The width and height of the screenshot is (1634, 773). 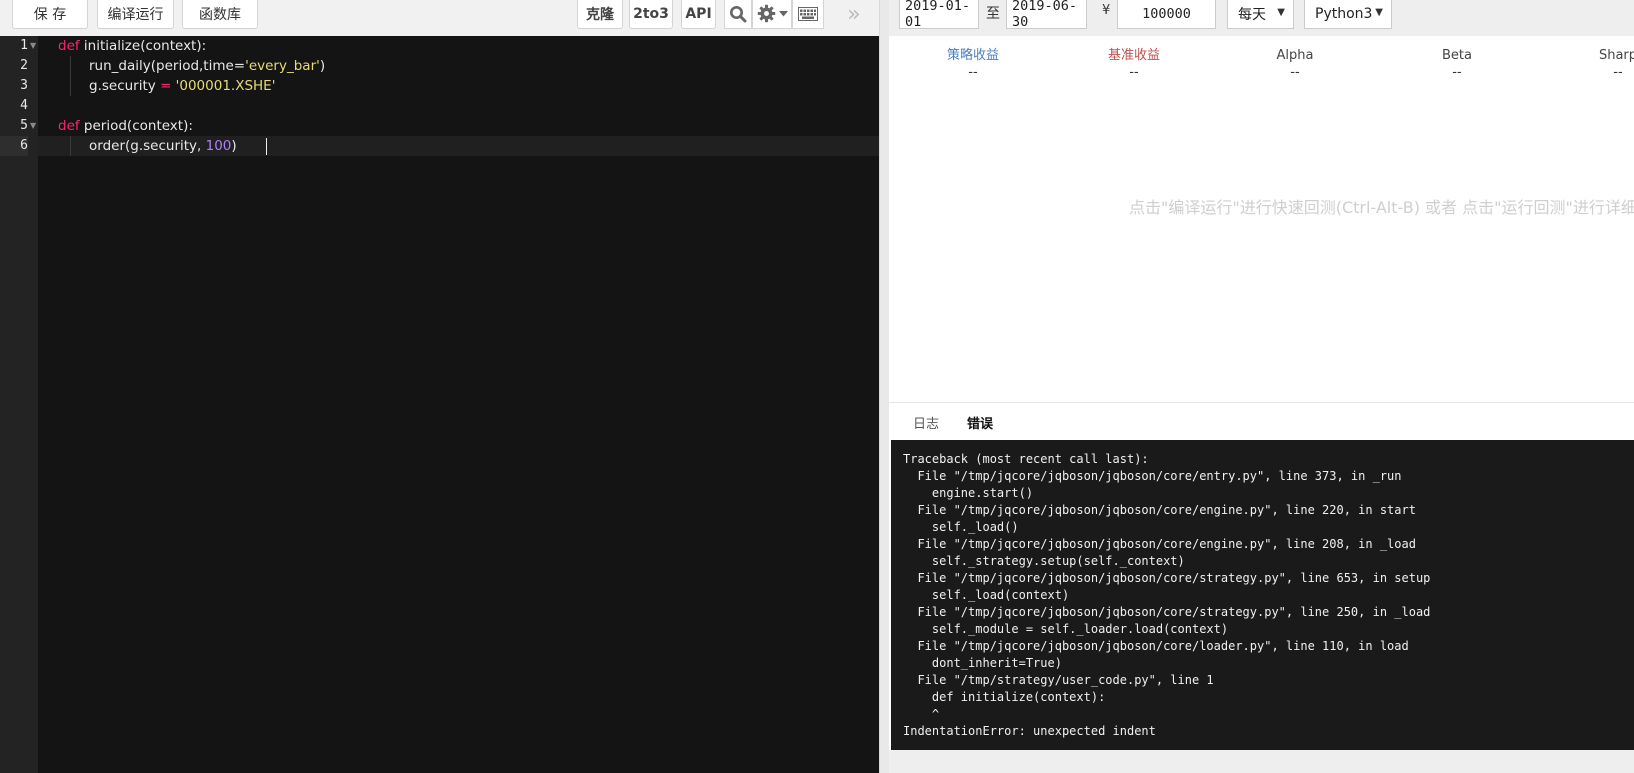 What do you see at coordinates (1026, 459) in the screenshot?
I see `log-line: Traceback (most recent call last):` at bounding box center [1026, 459].